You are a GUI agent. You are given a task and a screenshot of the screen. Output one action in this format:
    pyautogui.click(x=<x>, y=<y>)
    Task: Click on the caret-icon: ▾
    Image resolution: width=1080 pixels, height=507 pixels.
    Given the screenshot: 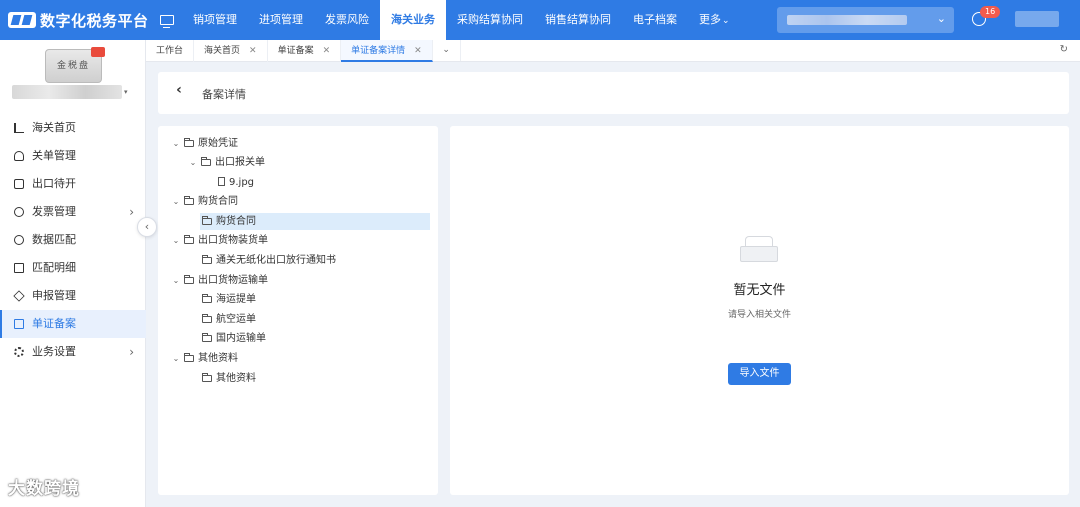 What is the action you would take?
    pyautogui.click(x=126, y=92)
    